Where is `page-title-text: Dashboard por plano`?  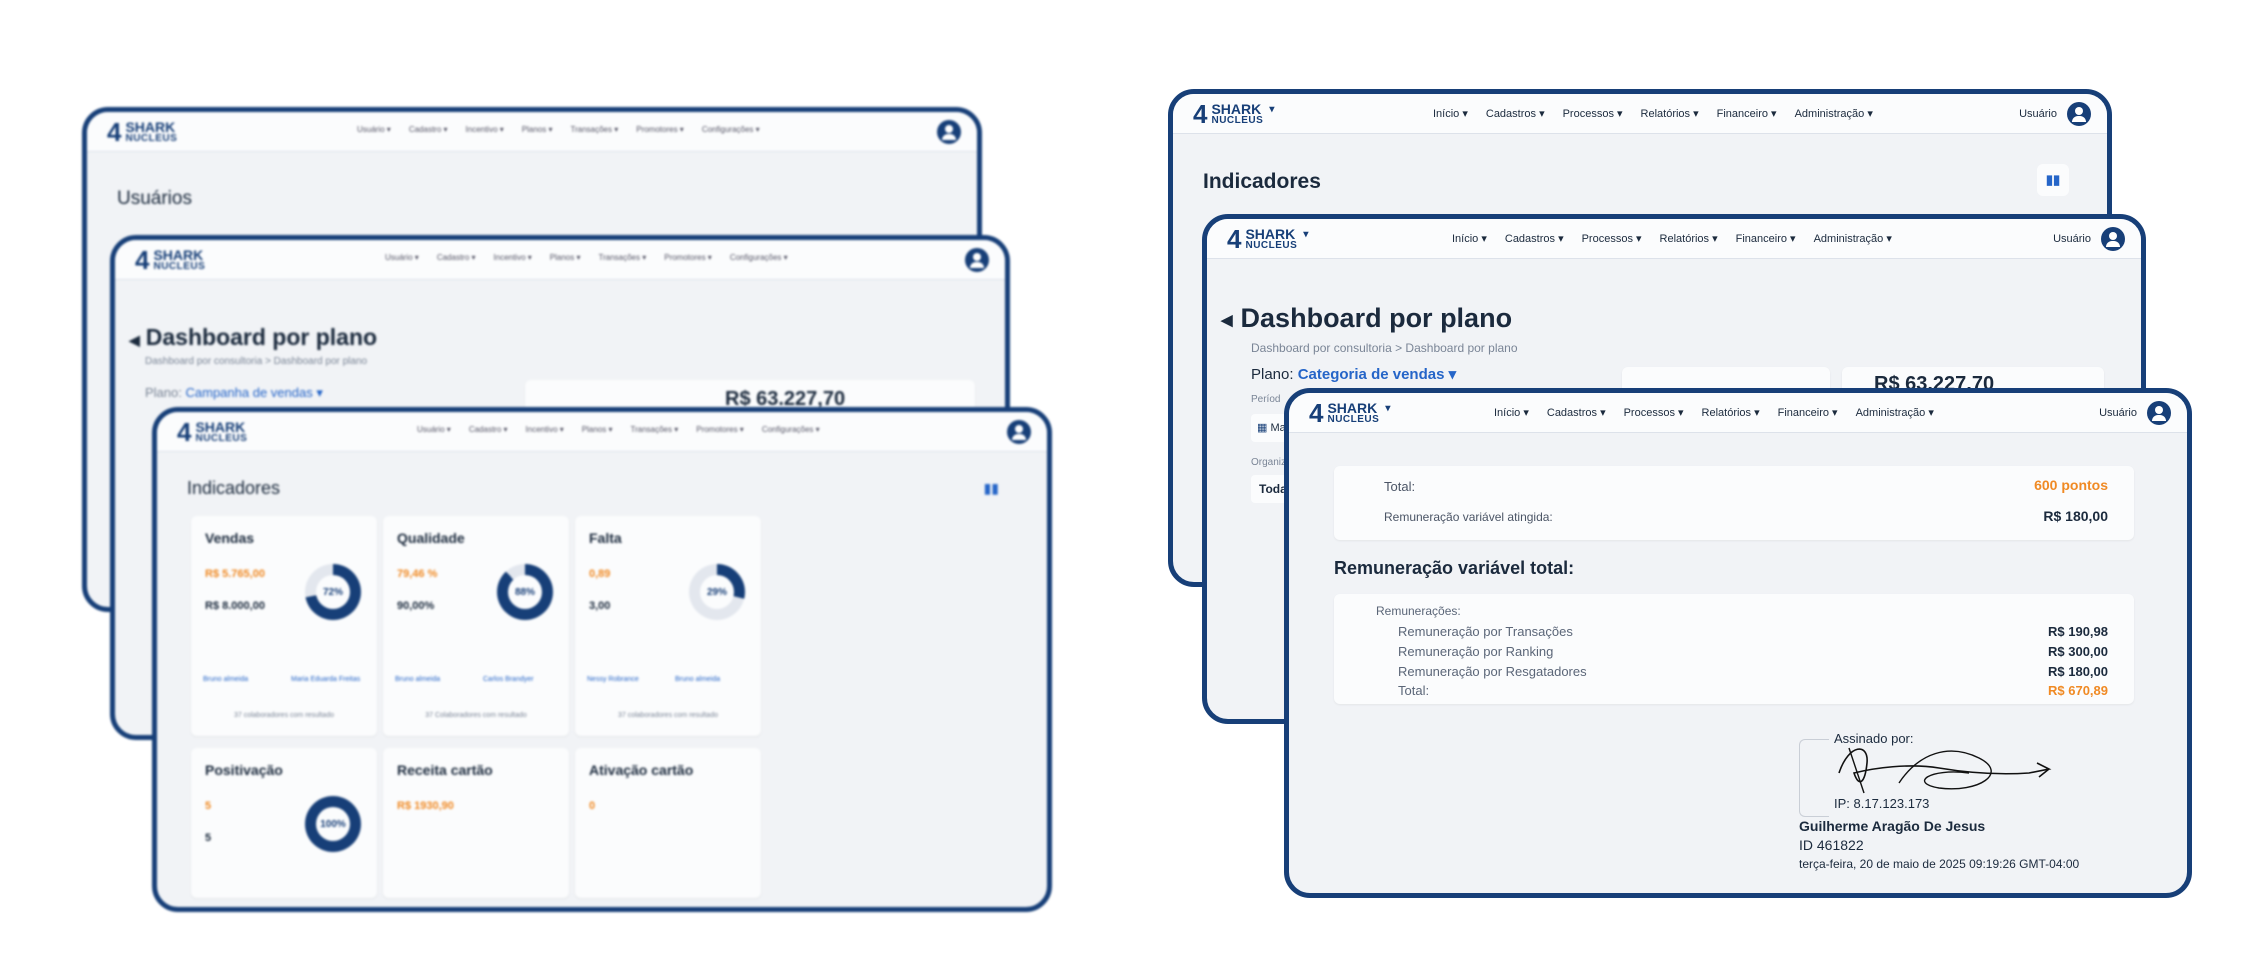
page-title-text: Dashboard por plano is located at coordinates (1376, 318).